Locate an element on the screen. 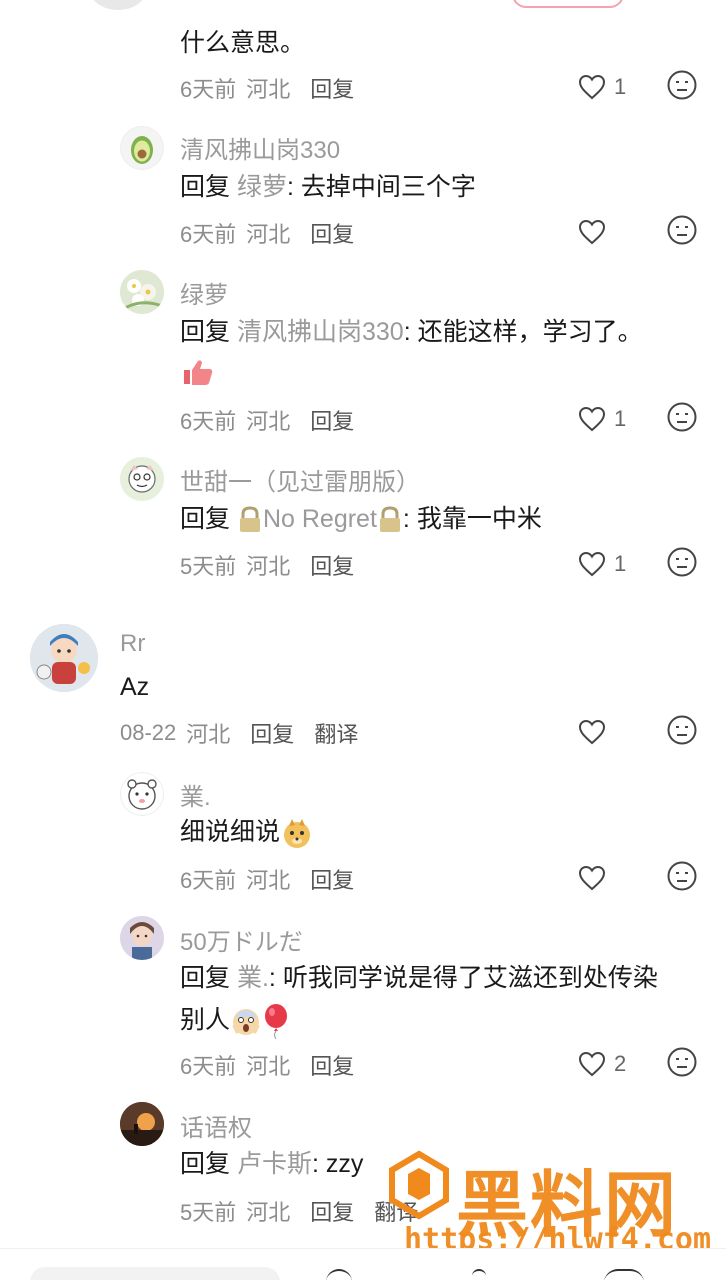 The height and width of the screenshot is (1280, 726). username: 清风拂山岗330 is located at coordinates (260, 147).